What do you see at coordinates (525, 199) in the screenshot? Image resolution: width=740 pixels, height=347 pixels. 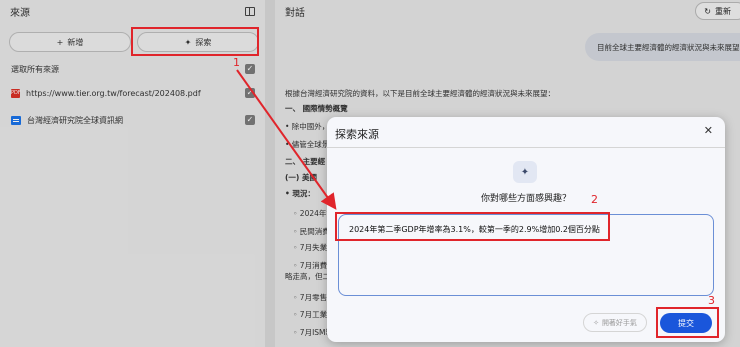 I see `dialog-question: 你對哪些方面感興趣？` at bounding box center [525, 199].